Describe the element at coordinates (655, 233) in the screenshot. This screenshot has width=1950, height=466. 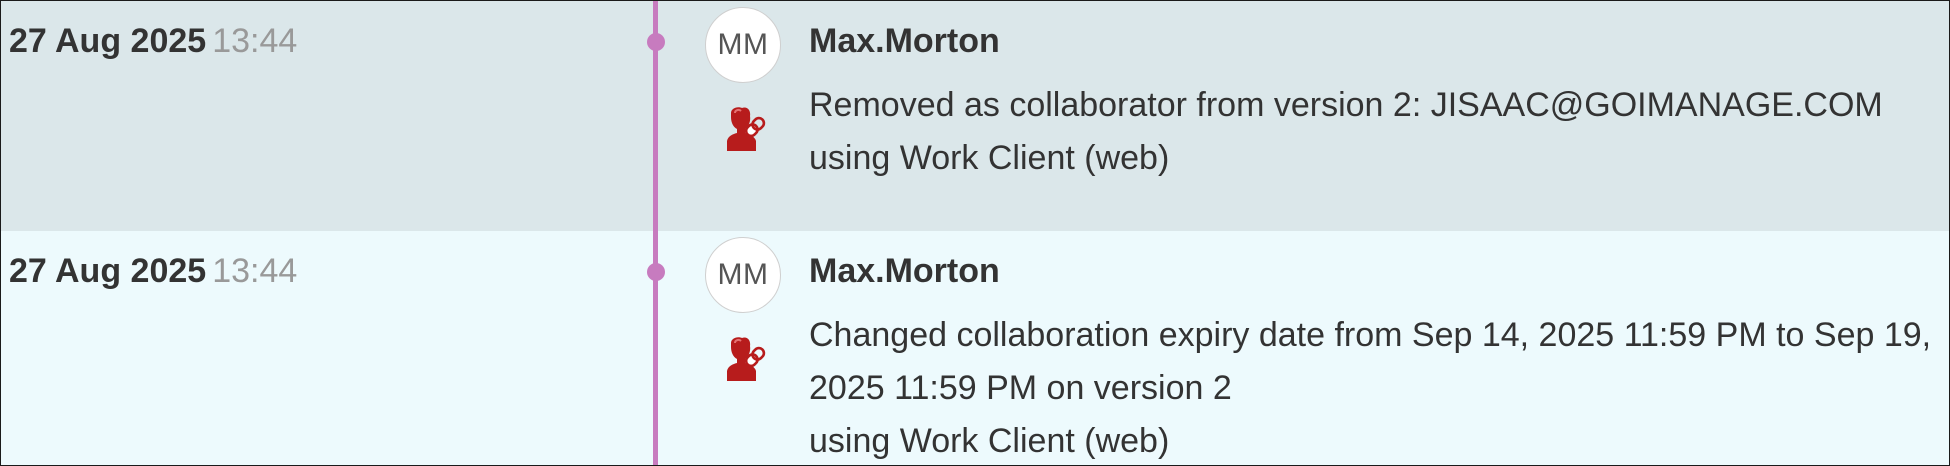
I see `timeline-line` at that location.